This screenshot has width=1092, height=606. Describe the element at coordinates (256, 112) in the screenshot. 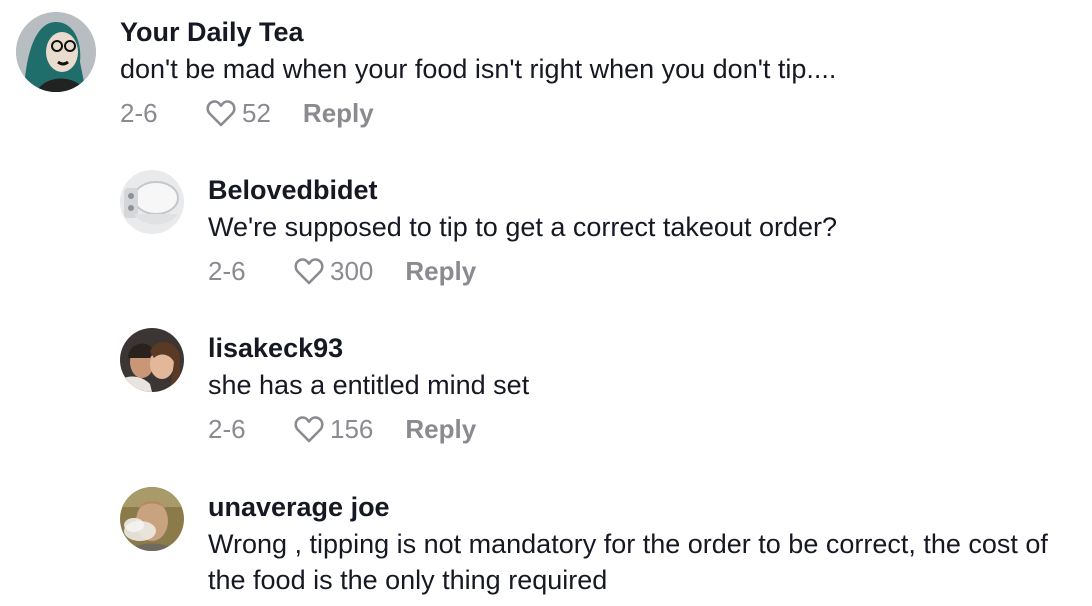

I see `like-count: 52` at that location.